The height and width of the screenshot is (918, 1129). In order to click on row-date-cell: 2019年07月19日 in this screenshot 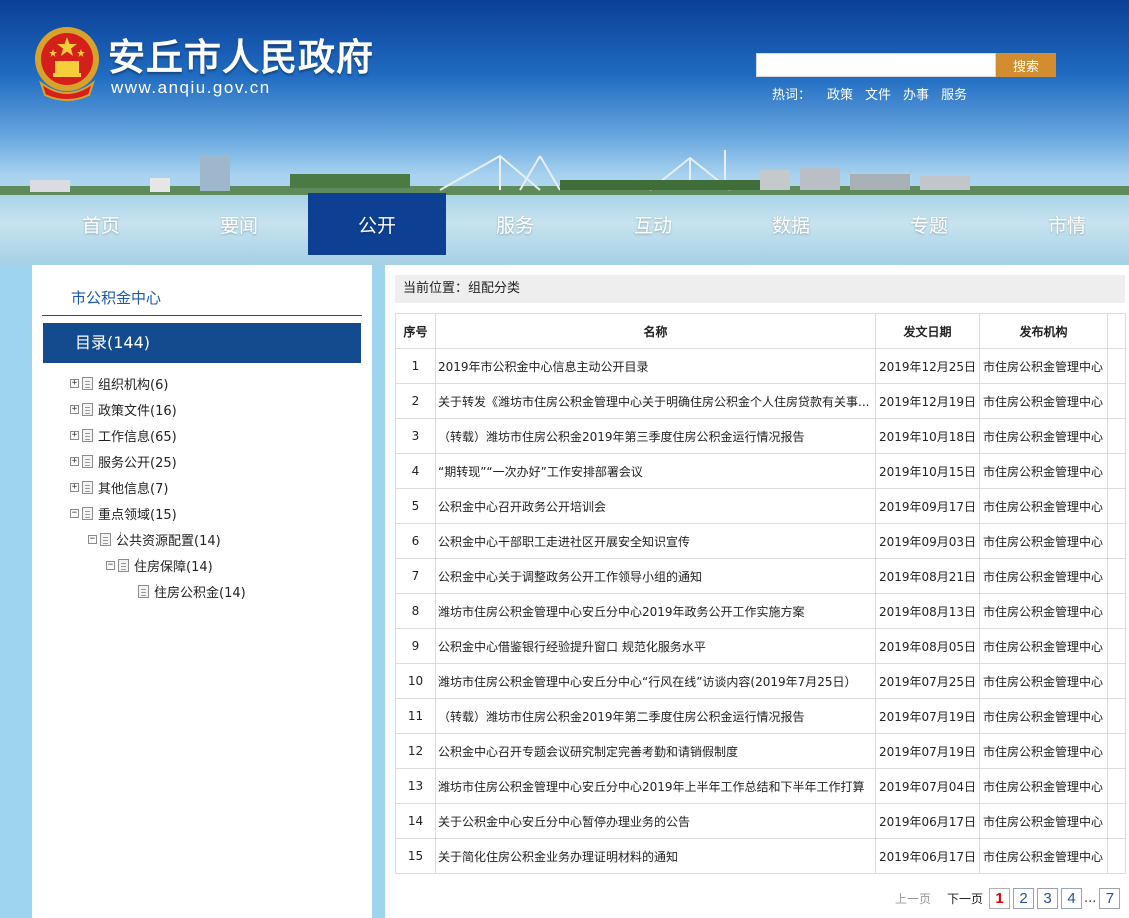, I will do `click(927, 716)`.